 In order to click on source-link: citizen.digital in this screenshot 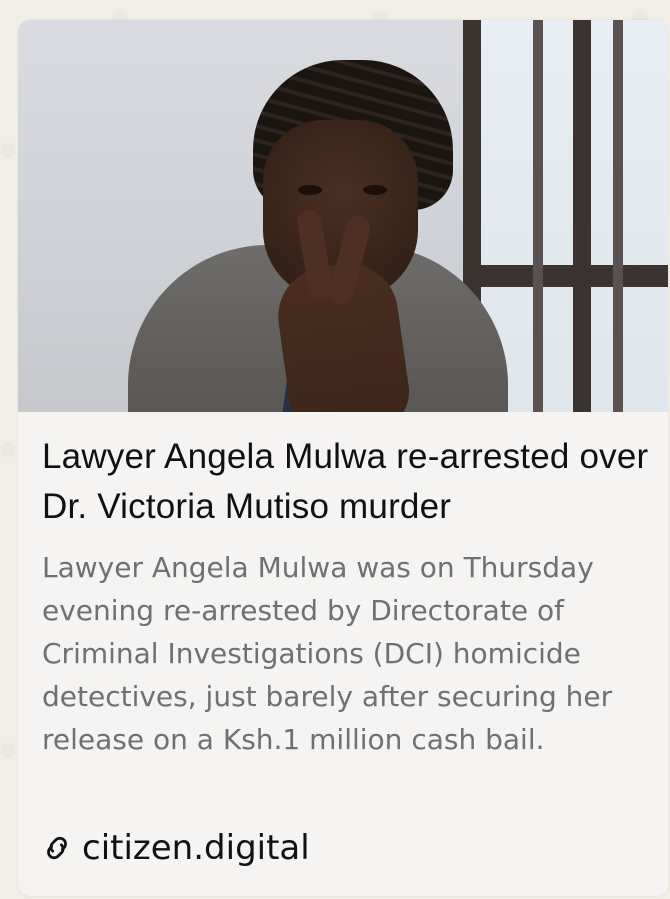, I will do `click(176, 848)`.